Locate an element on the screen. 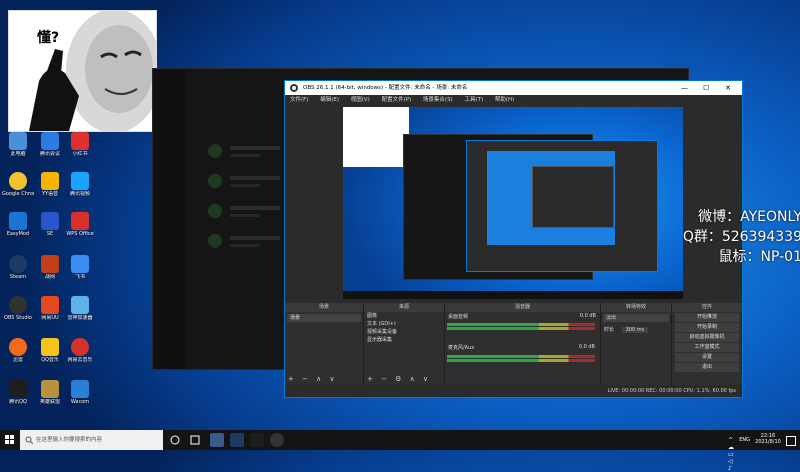  desktop-icon-easymod: EasyMod is located at coordinates (18, 224).